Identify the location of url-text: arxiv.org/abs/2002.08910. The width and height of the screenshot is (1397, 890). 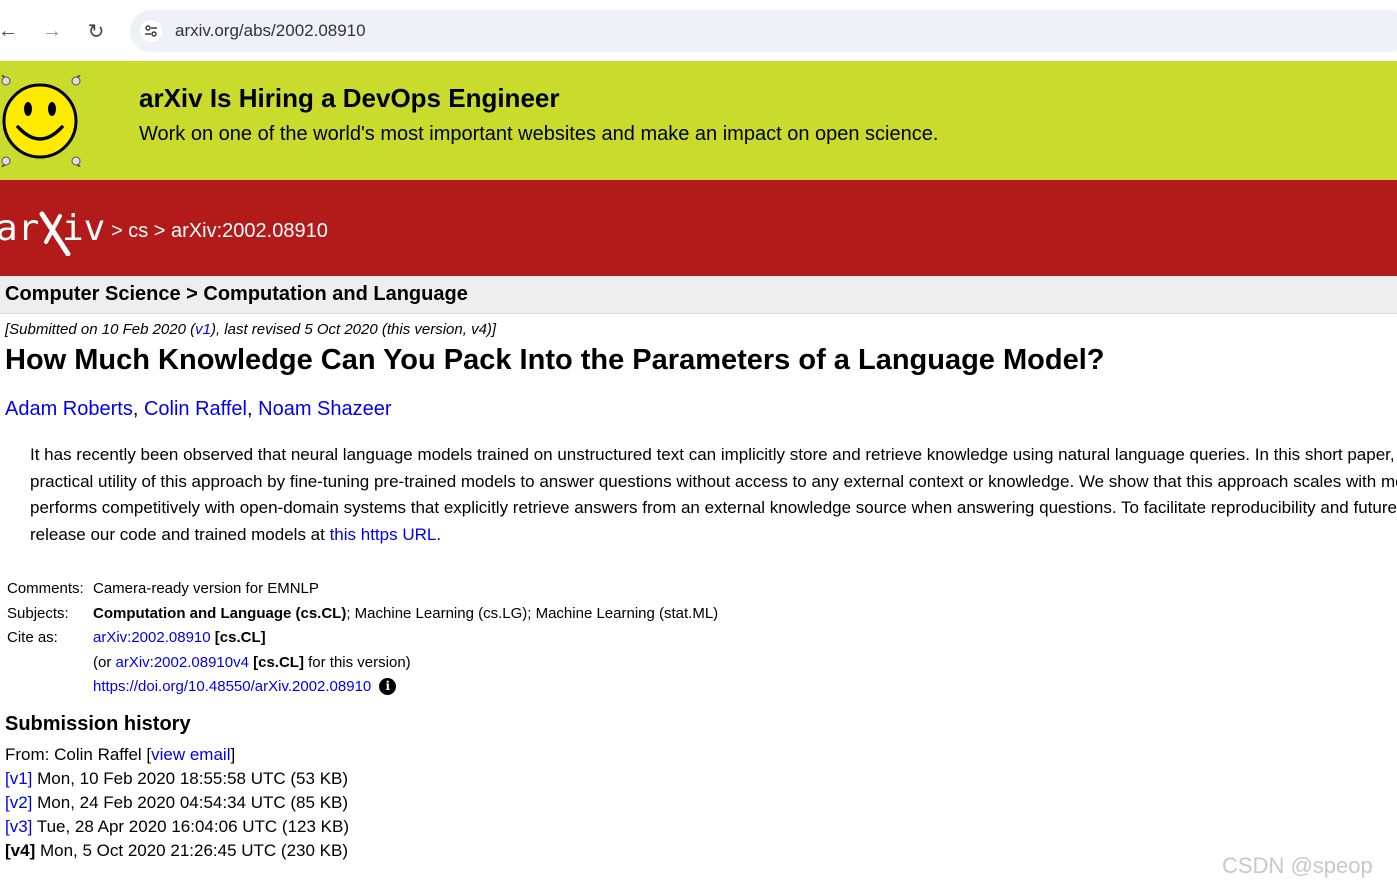
(270, 31).